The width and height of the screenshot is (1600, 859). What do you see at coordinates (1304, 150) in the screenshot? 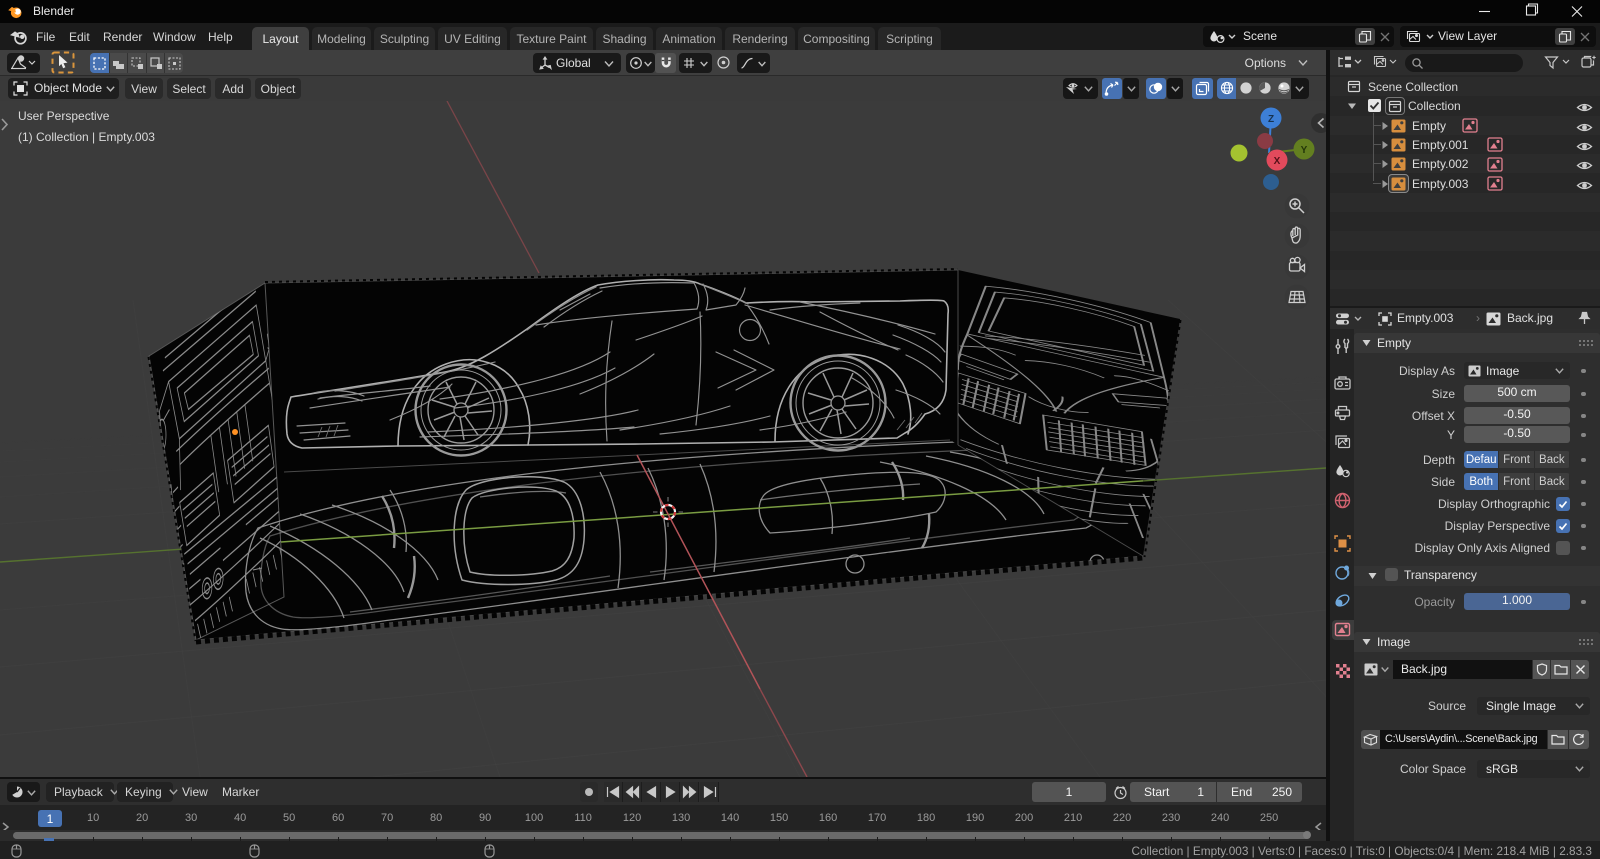
I see `svg-text: Y` at bounding box center [1304, 150].